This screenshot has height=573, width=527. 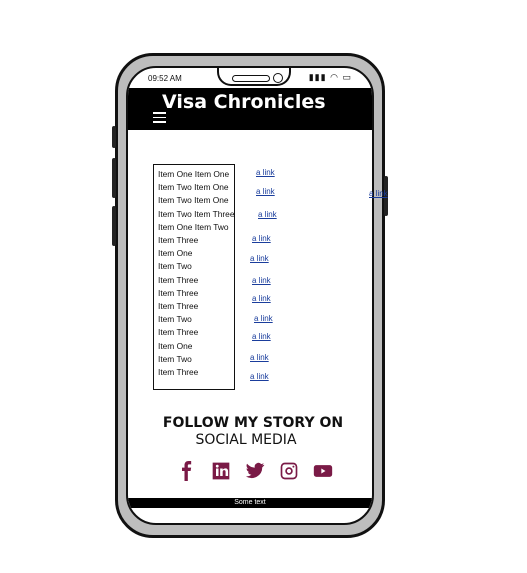 I want to click on follow-subheading: SOCIAL MEDIA, so click(x=246, y=440).